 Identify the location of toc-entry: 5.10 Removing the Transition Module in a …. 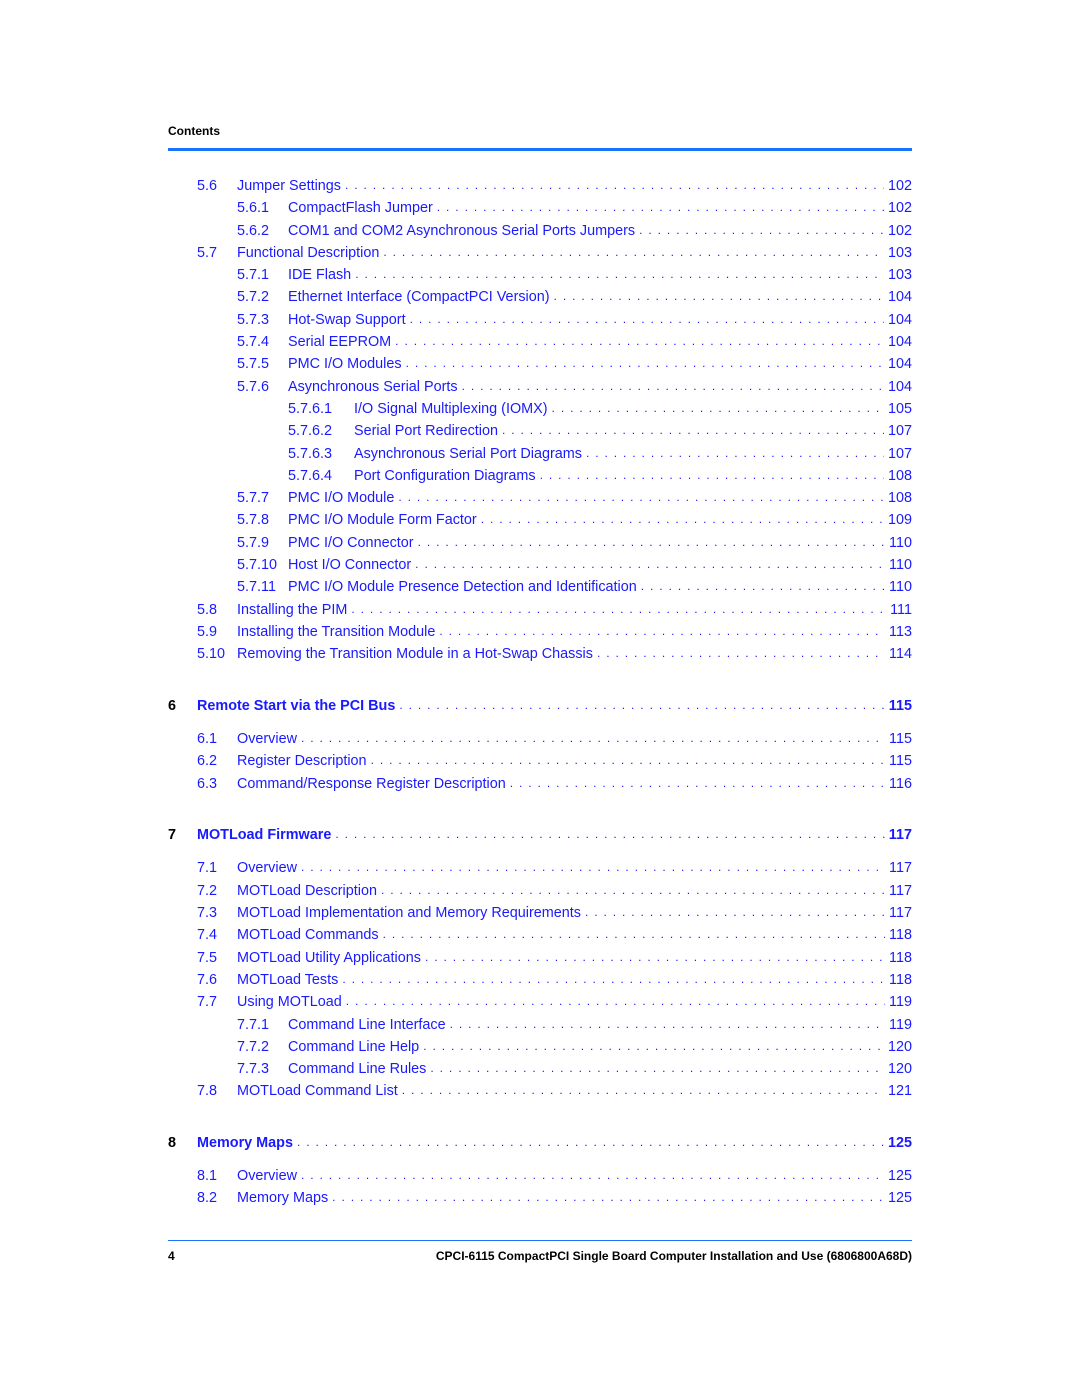
(540, 657).